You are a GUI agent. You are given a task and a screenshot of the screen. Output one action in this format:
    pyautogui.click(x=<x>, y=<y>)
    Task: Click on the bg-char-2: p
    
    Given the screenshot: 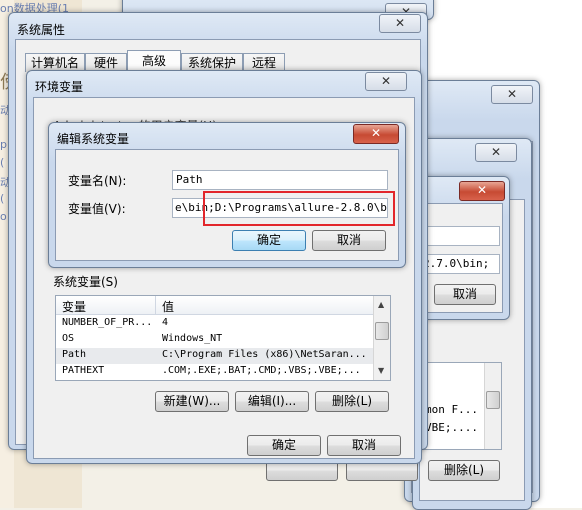 What is the action you would take?
    pyautogui.click(x=3, y=144)
    